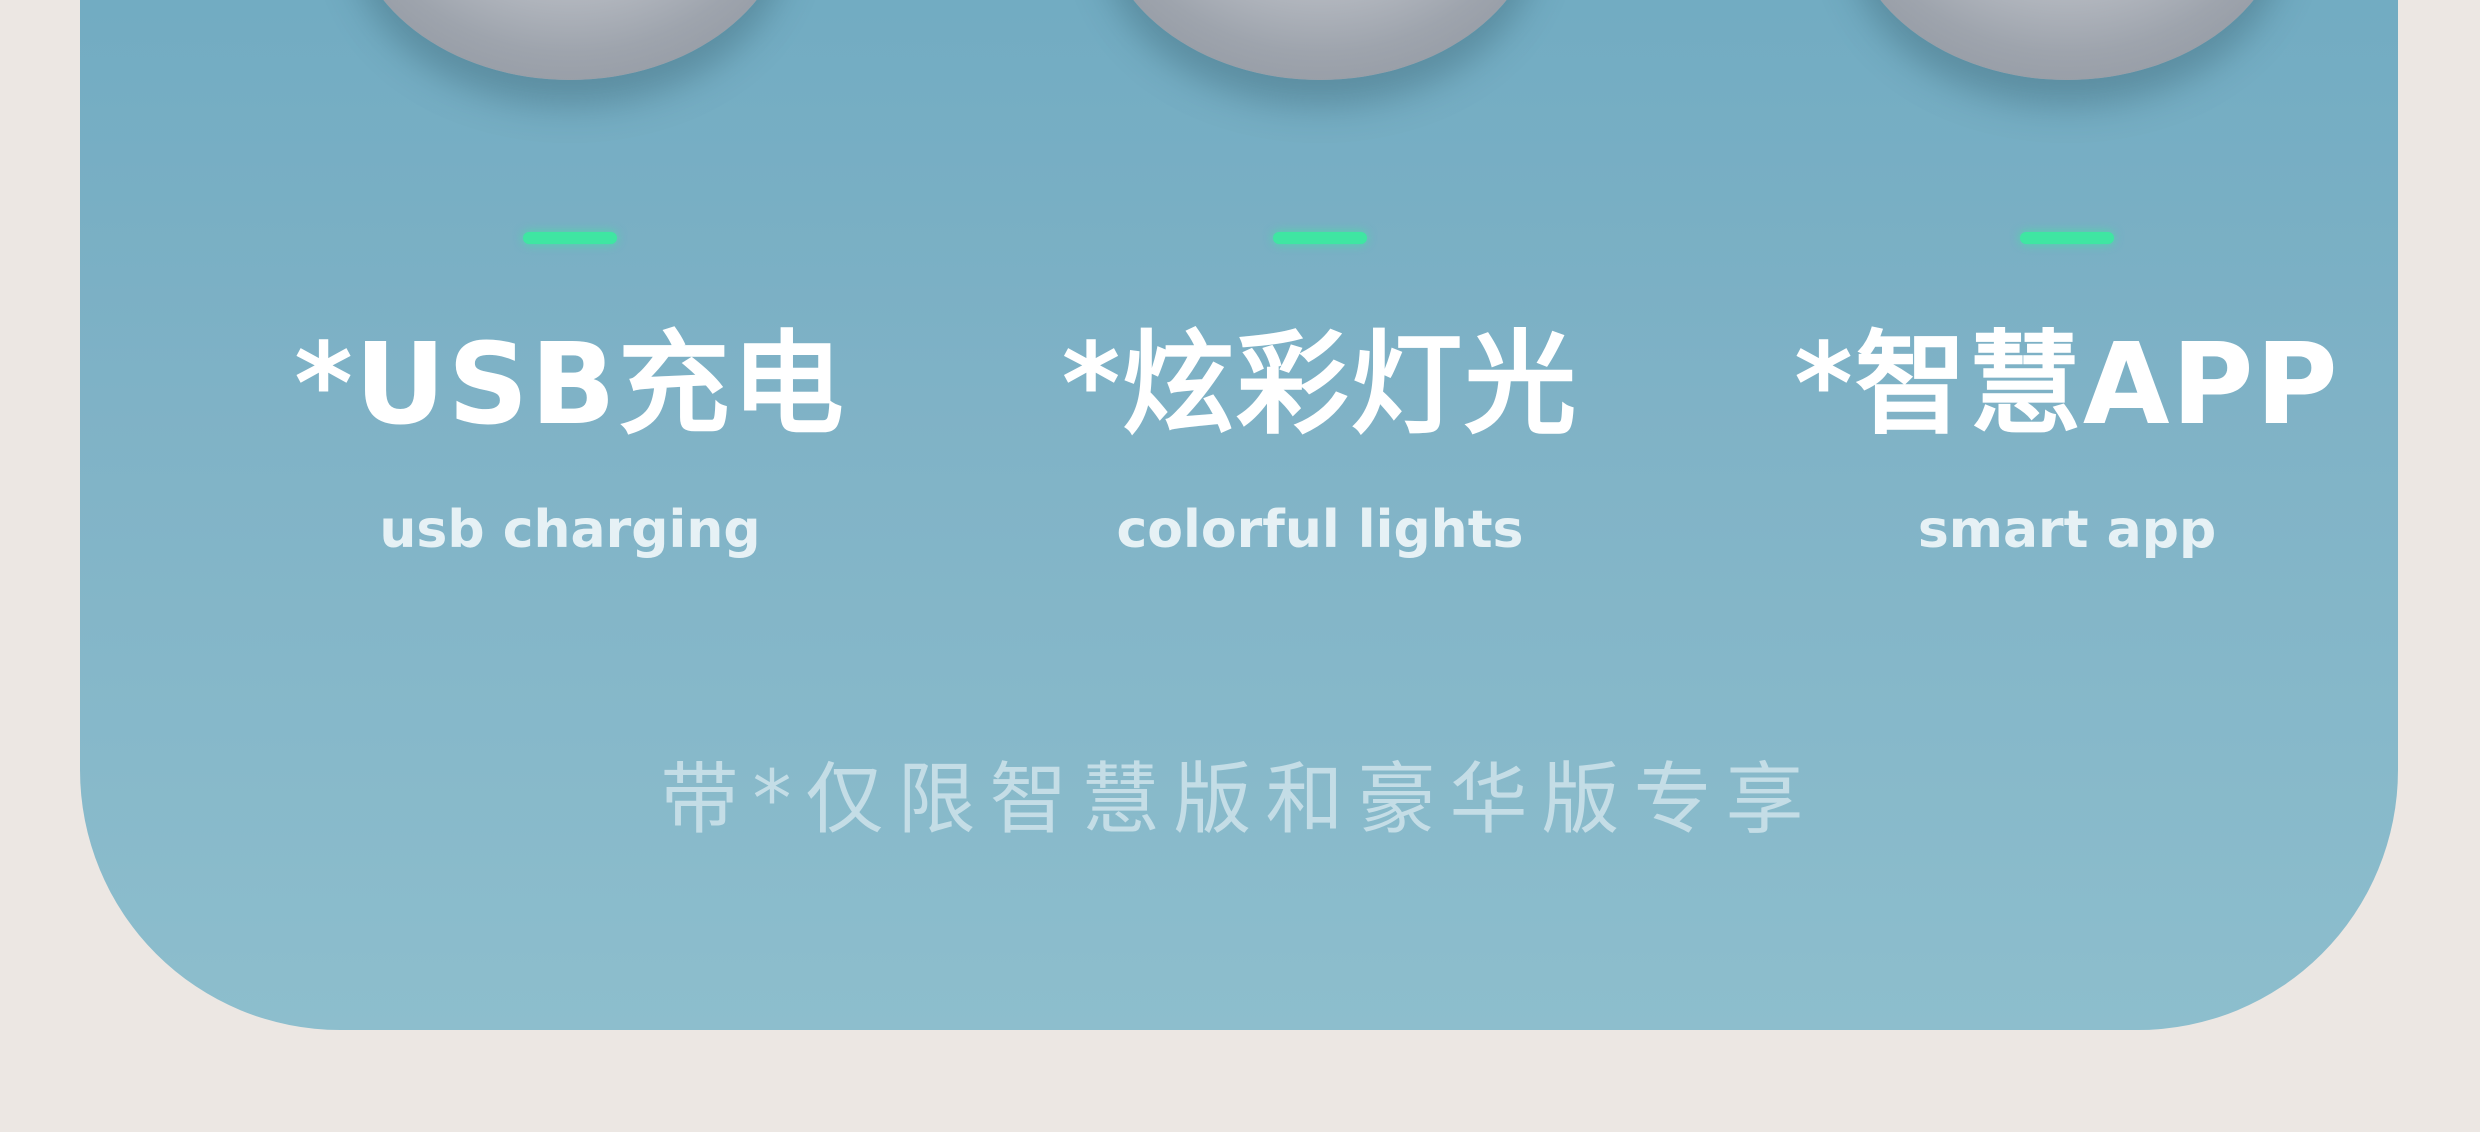  What do you see at coordinates (1320, 530) in the screenshot?
I see `feature-subtitle: colorful lights` at bounding box center [1320, 530].